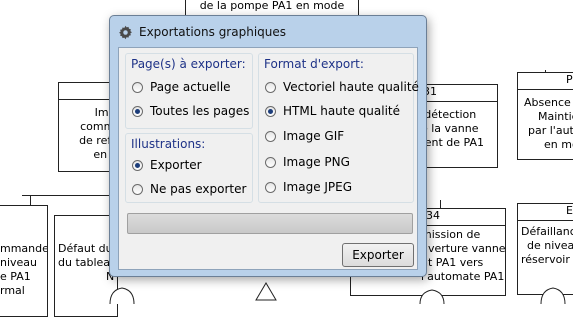 Image resolution: width=573 pixels, height=317 pixels. I want to click on radio-gif: Image GIF, so click(304, 136).